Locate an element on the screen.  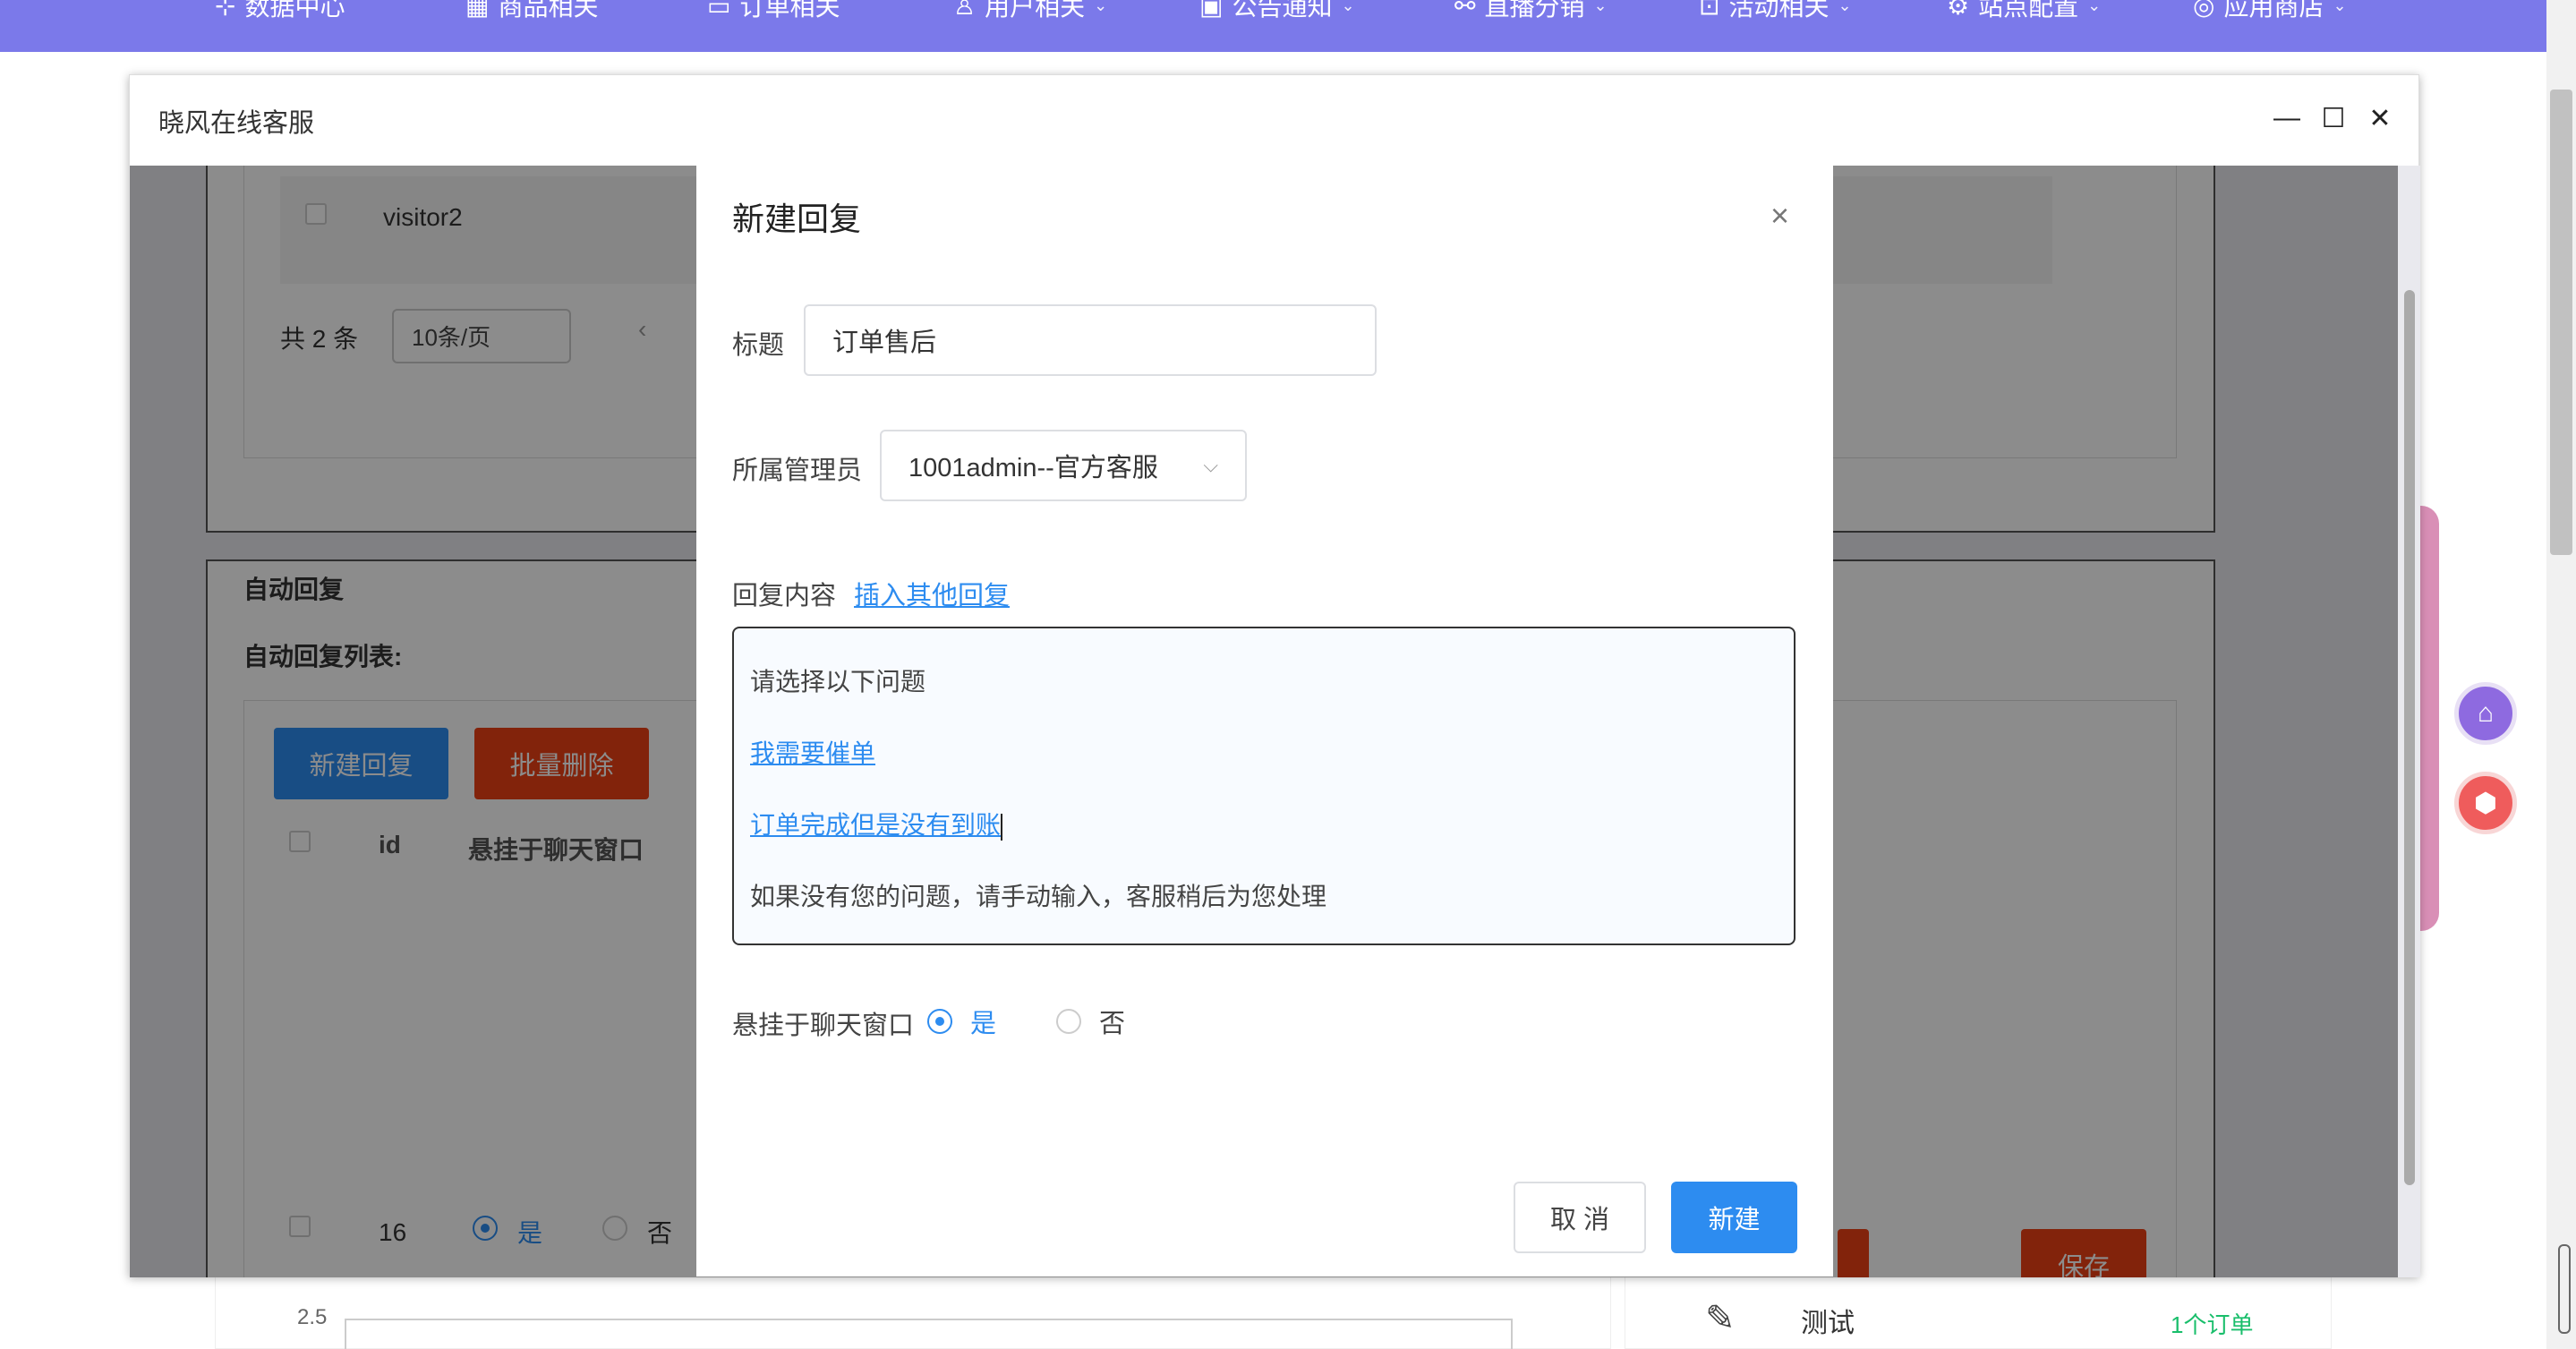
order-count: 1个订单 is located at coordinates (2212, 1324).